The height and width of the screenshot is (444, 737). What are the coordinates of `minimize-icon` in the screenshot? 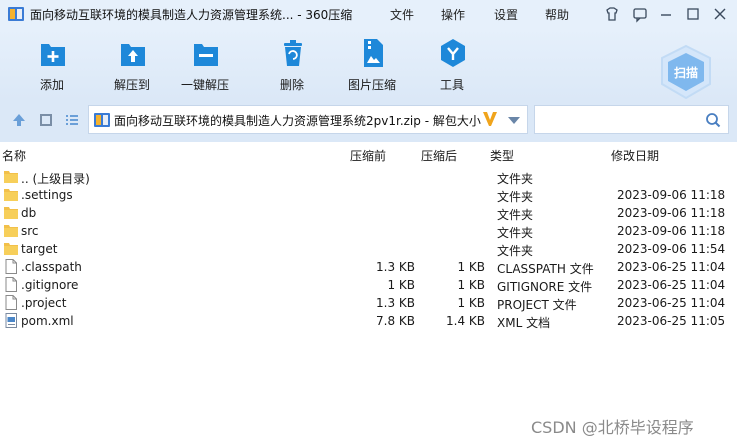 It's located at (666, 14).